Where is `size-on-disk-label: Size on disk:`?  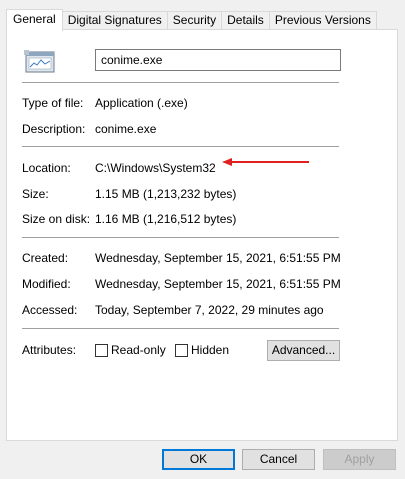 size-on-disk-label: Size on disk: is located at coordinates (56, 219).